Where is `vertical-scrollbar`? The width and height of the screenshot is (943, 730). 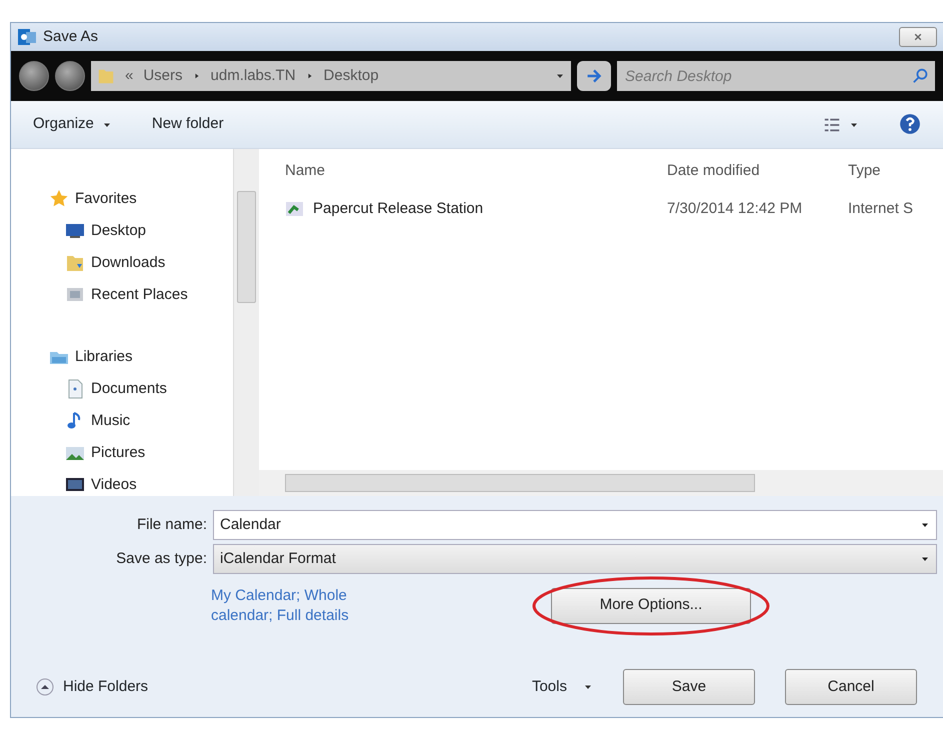
vertical-scrollbar is located at coordinates (246, 322).